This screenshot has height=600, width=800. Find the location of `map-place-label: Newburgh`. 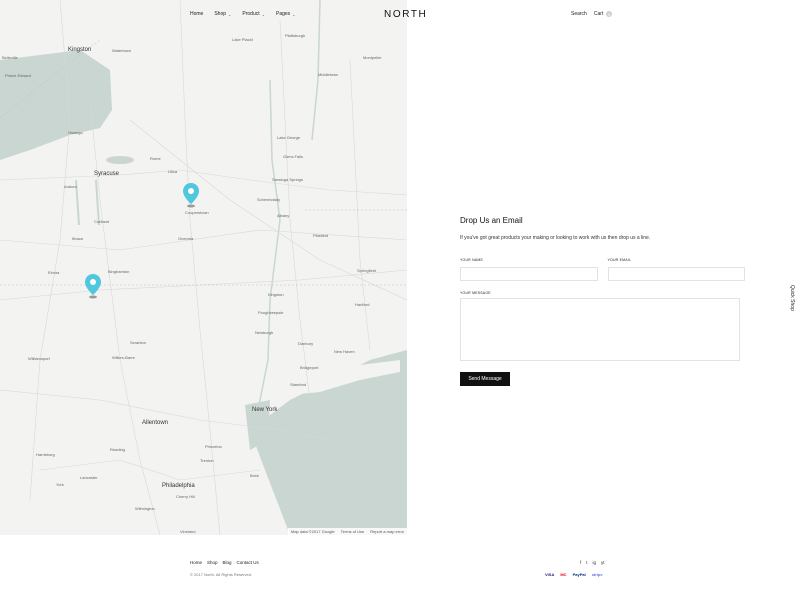

map-place-label: Newburgh is located at coordinates (264, 332).